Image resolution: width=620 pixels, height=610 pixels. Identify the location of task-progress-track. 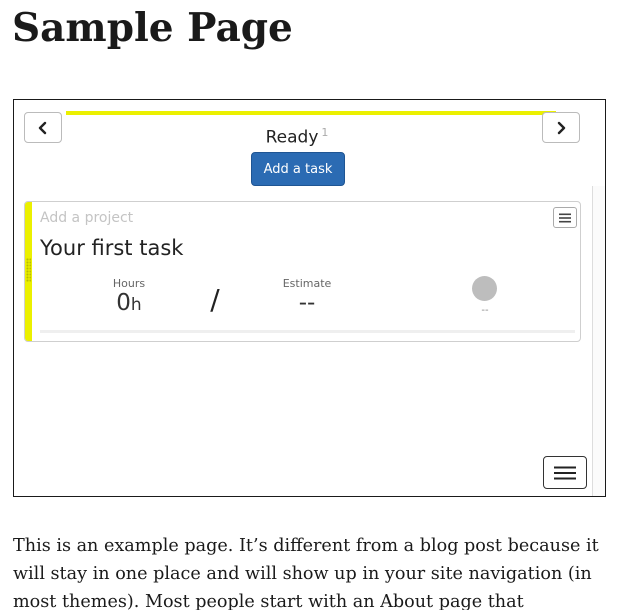
(307, 331).